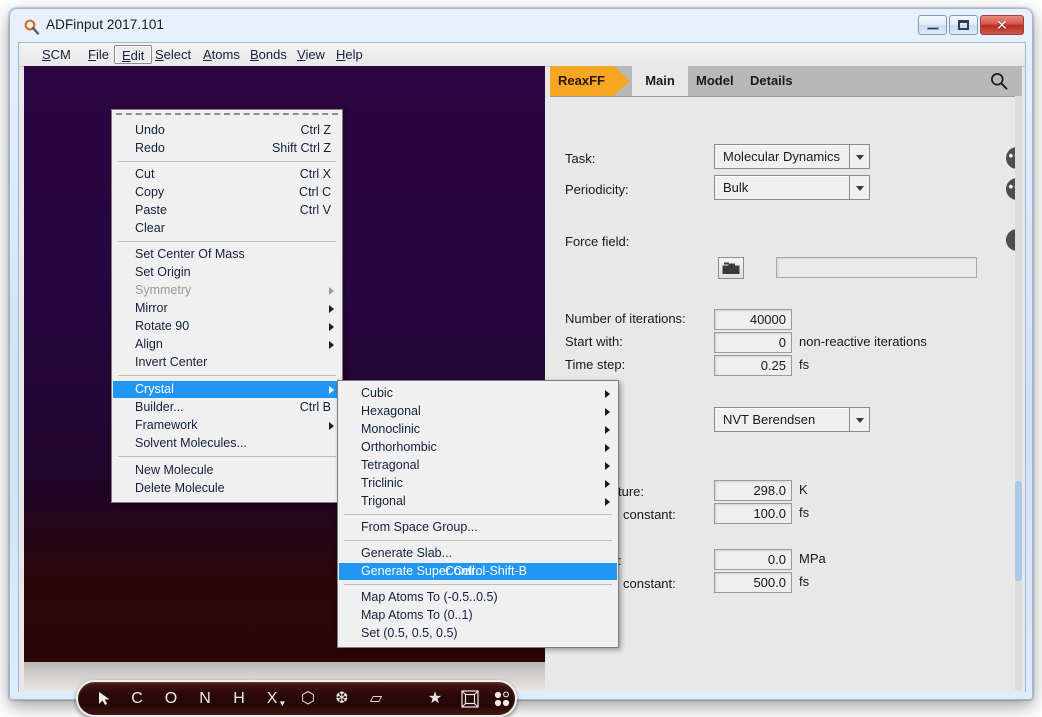 Image resolution: width=1042 pixels, height=717 pixels. What do you see at coordinates (478, 429) in the screenshot?
I see `submenu-item-monoclinic: Monoclinic` at bounding box center [478, 429].